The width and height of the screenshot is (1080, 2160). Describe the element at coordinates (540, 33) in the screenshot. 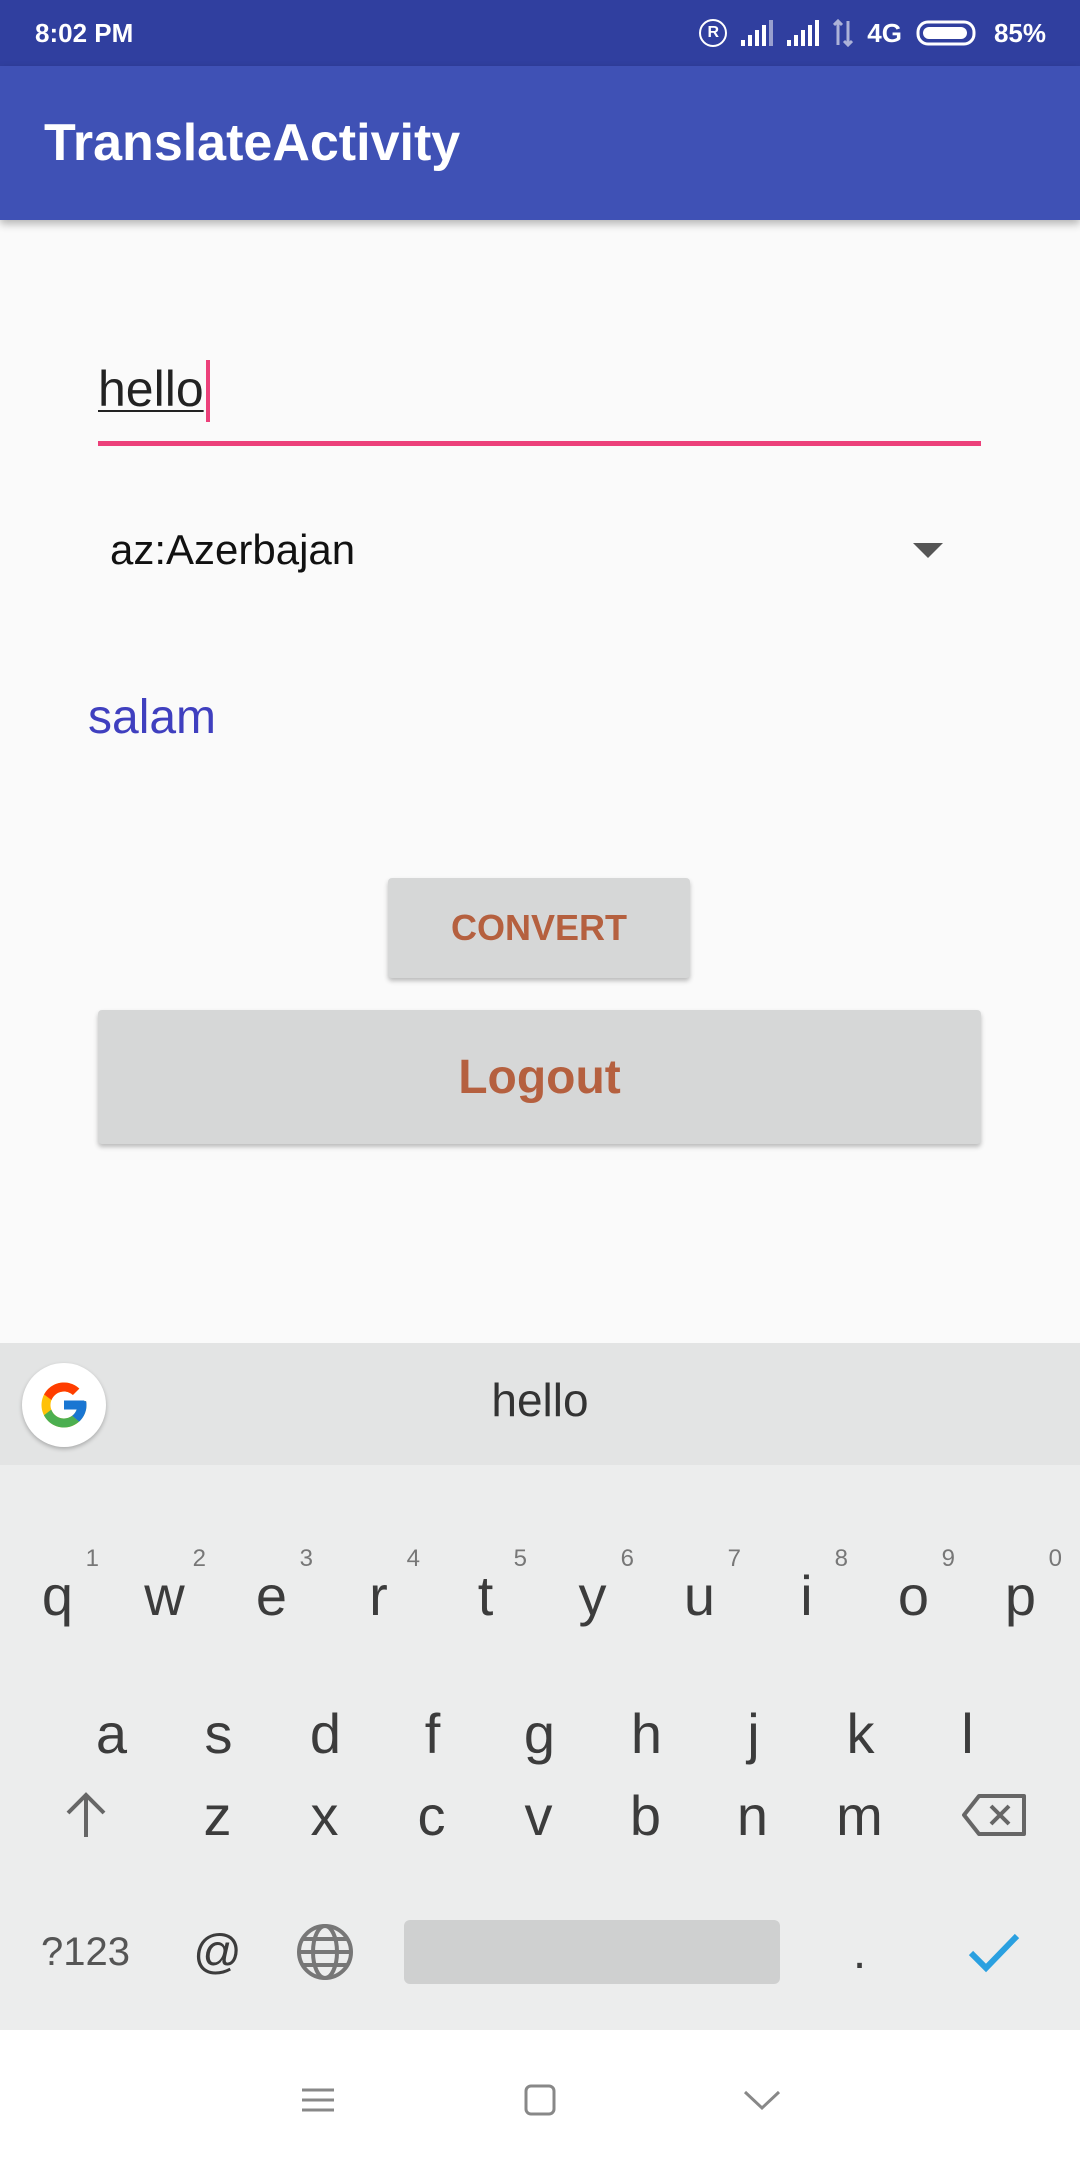

I see `status-bar: 8:02 PM R 4G 85%` at that location.